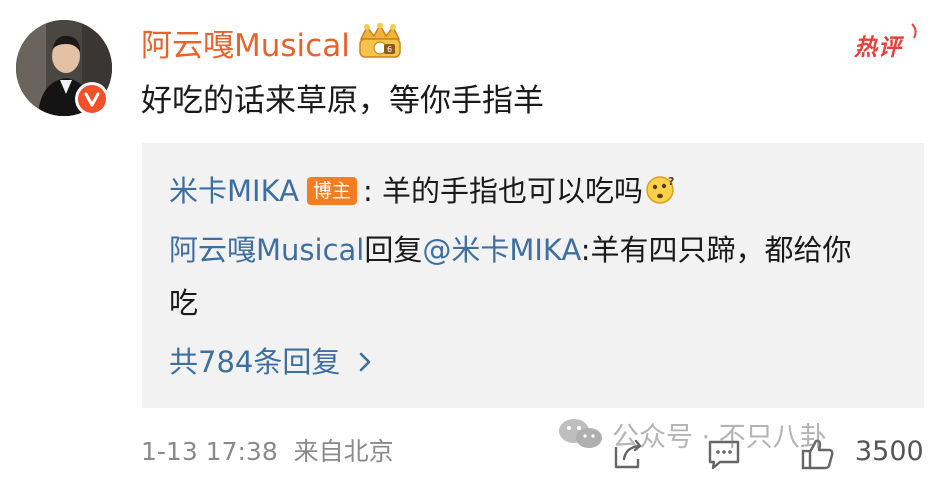  What do you see at coordinates (342, 101) in the screenshot?
I see `comment-text: 好吃的话来草原，等你手指羊` at bounding box center [342, 101].